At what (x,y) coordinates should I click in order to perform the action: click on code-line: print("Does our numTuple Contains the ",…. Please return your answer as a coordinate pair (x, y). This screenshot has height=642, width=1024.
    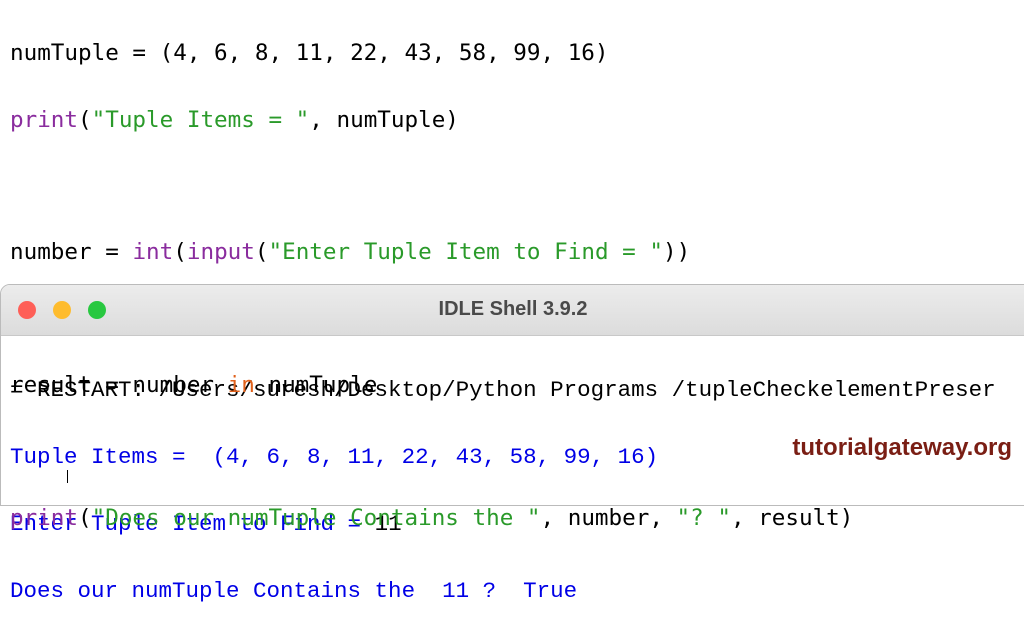
    Looking at the image, I should click on (431, 518).